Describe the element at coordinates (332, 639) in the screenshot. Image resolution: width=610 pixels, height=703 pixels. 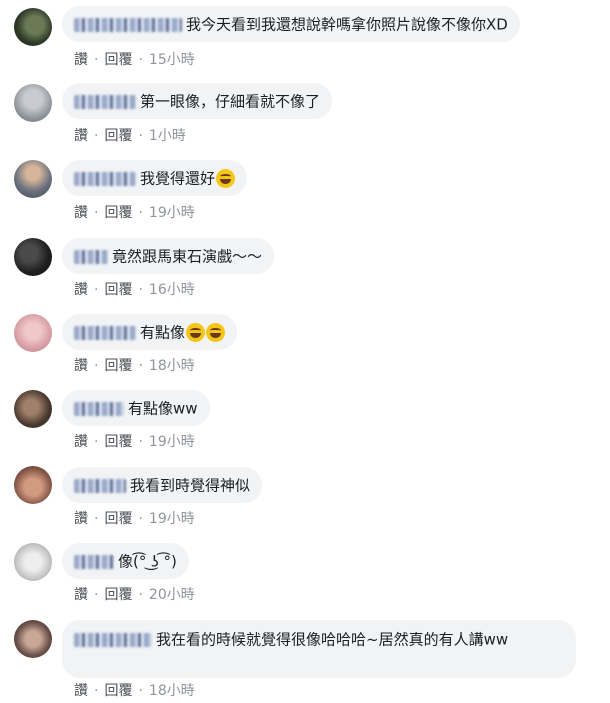
I see `comment-text: 我在看的時候就覺得很像哈哈哈~居然真的有人講ww` at that location.